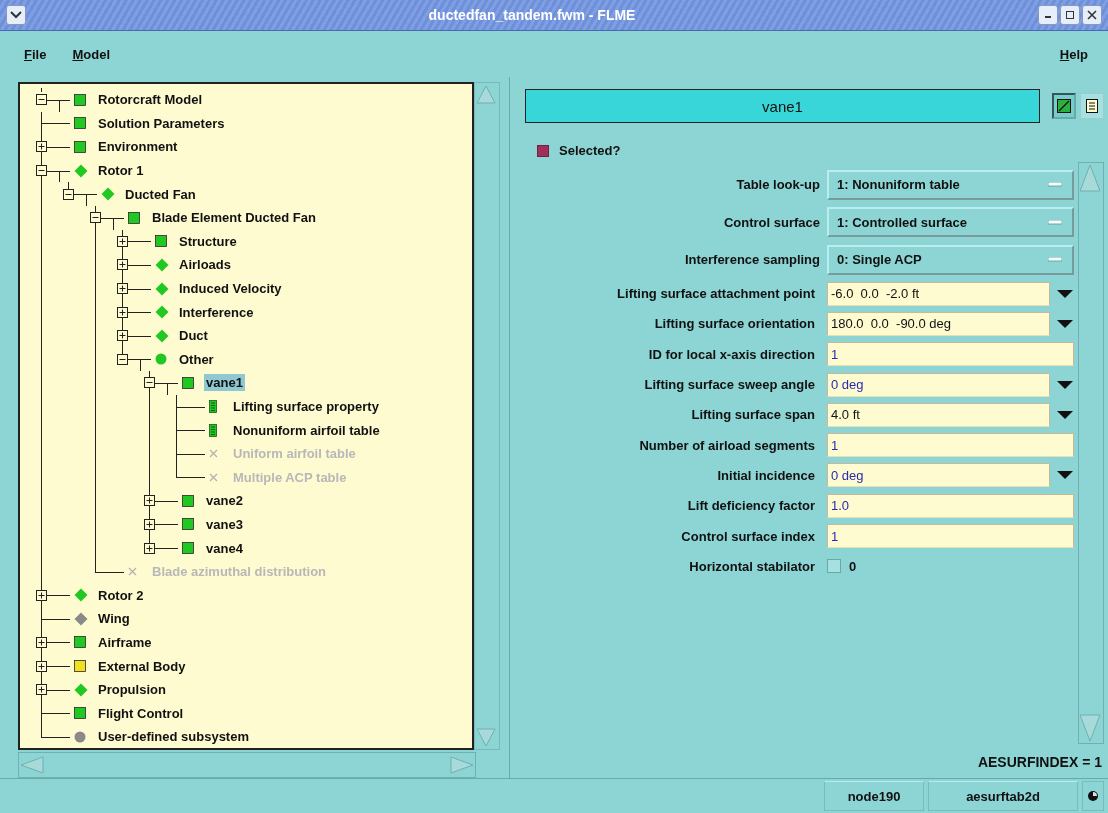 This screenshot has width=1108, height=813. I want to click on tree-item: Rotor 1, so click(121, 171).